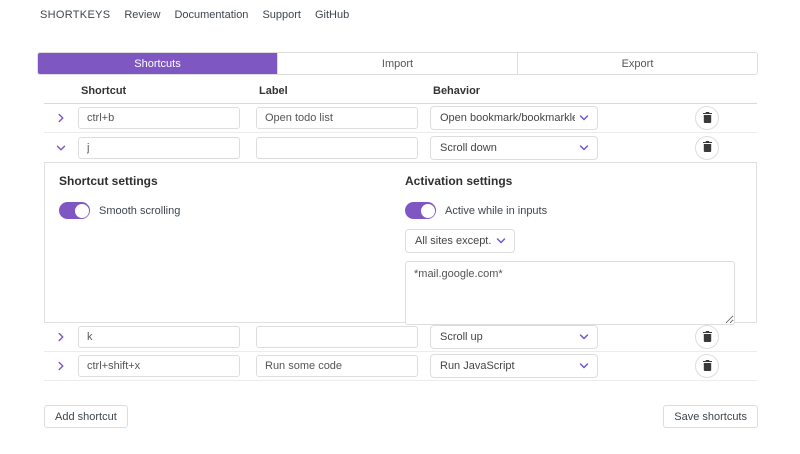 This screenshot has width=800, height=454. Describe the element at coordinates (459, 181) in the screenshot. I see `activation-settings-title: Activation settings` at that location.